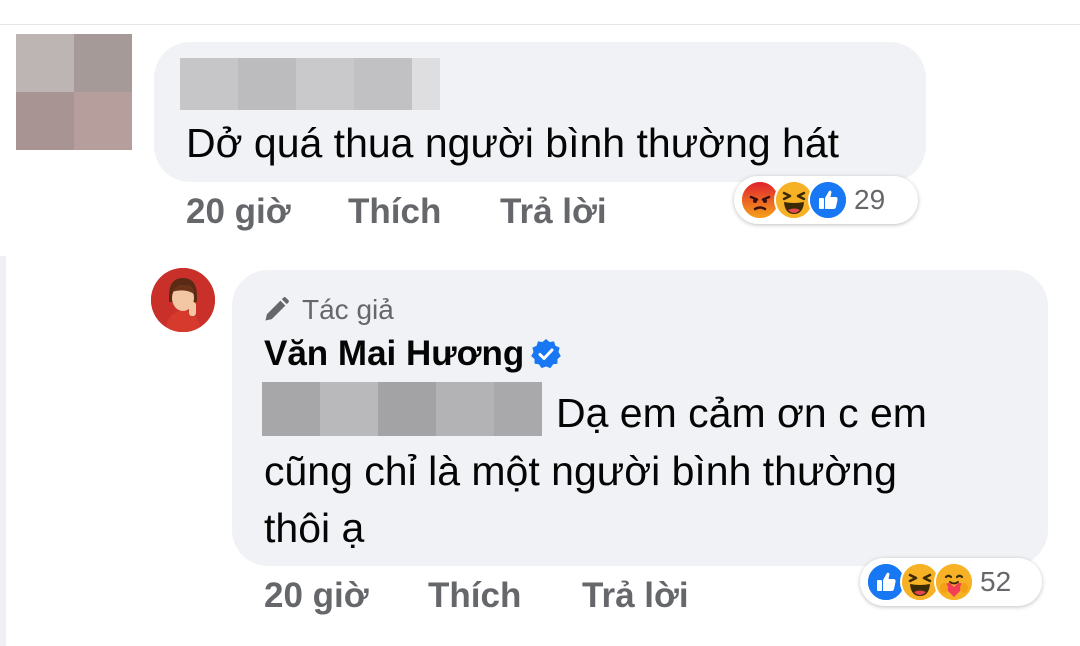  I want to click on author-avatar, so click(183, 300).